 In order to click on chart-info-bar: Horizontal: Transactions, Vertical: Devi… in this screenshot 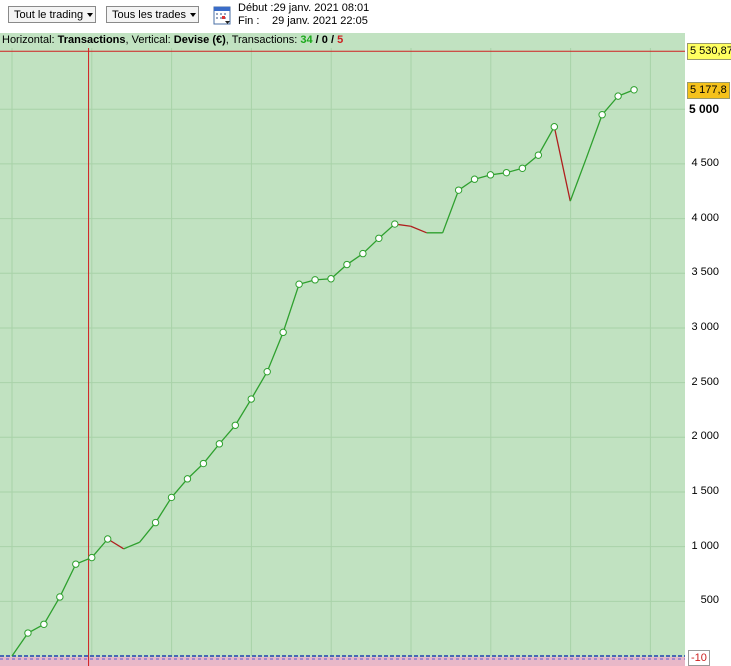, I will do `click(342, 40)`.